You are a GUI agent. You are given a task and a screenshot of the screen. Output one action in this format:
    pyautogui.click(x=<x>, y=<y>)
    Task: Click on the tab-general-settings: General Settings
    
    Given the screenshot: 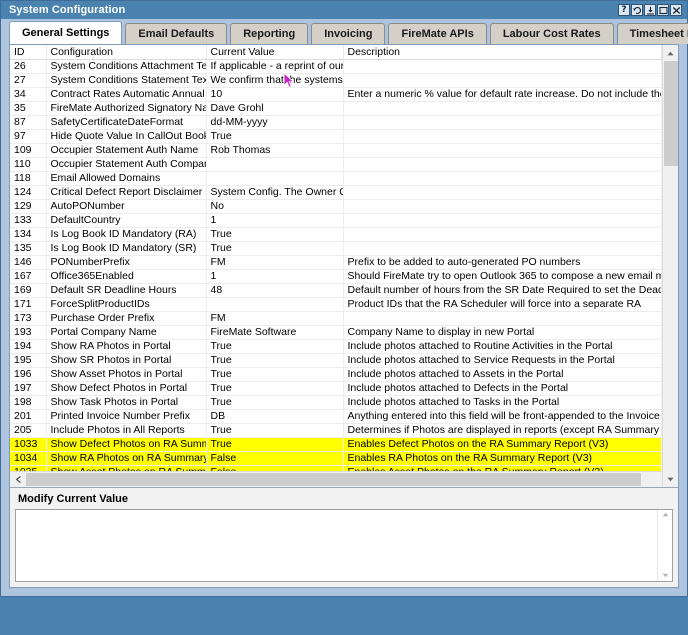 What is the action you would take?
    pyautogui.click(x=66, y=32)
    